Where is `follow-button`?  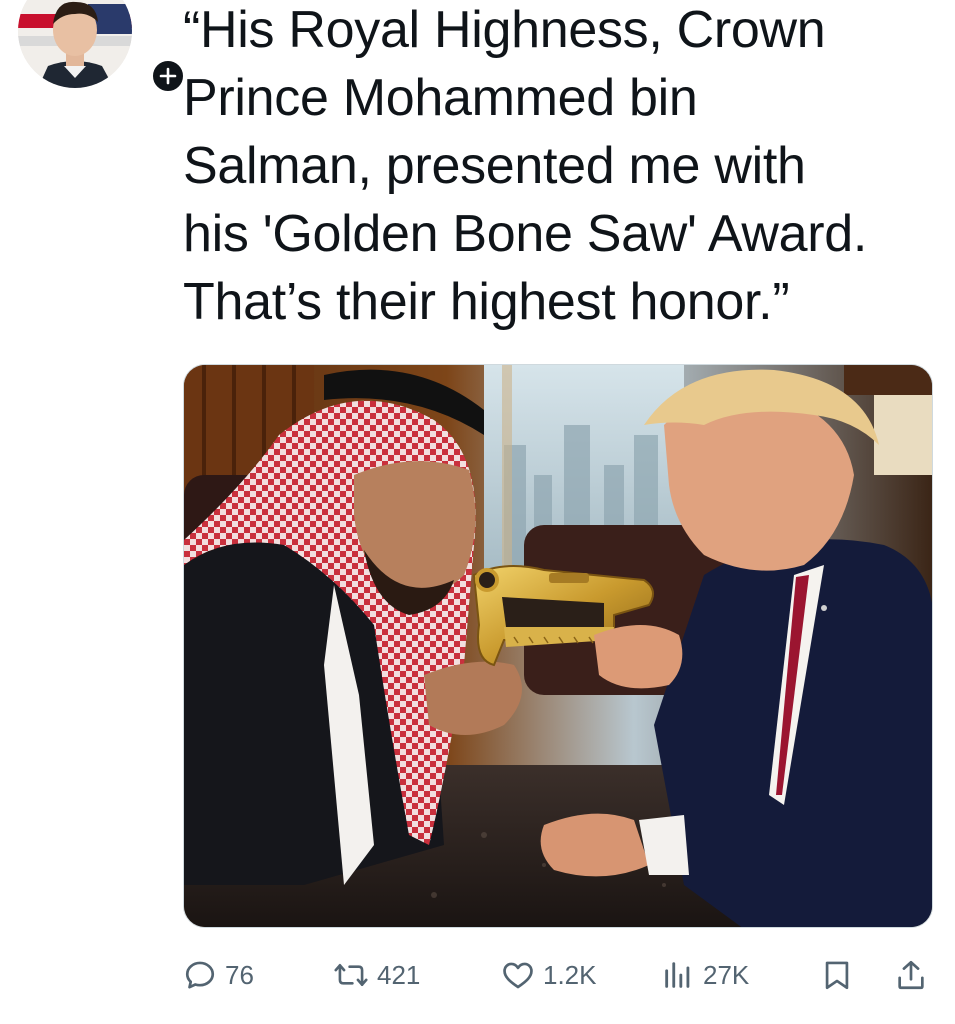
follow-button is located at coordinates (168, 76).